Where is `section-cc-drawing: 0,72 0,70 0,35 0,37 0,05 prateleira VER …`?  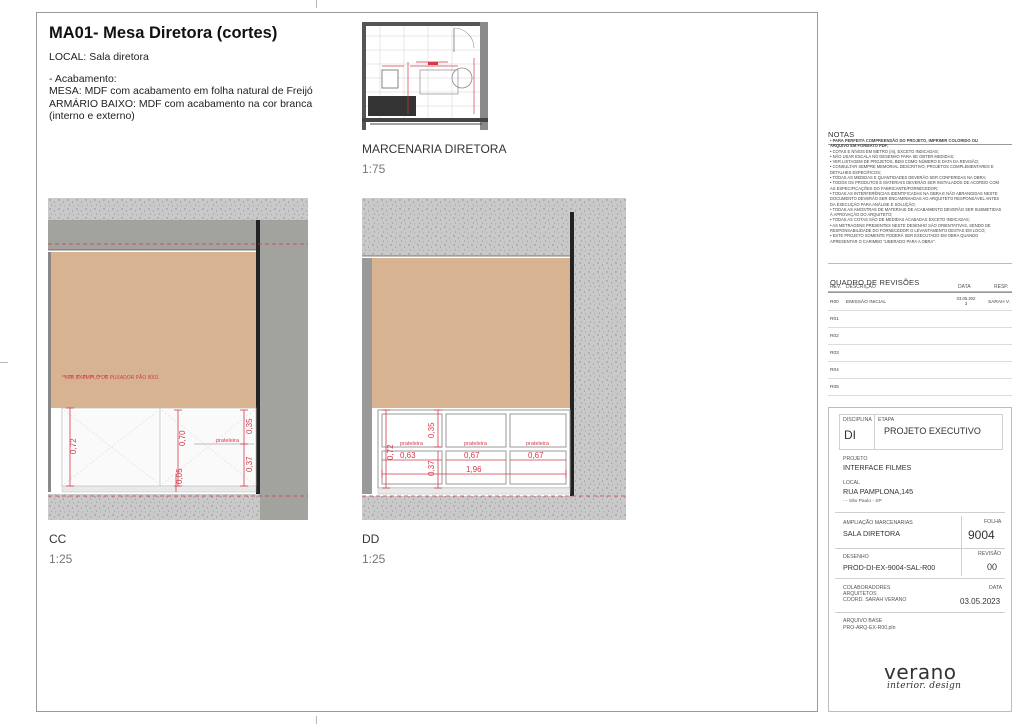 section-cc-drawing: 0,72 0,70 0,35 0,37 0,05 prateleira VER … is located at coordinates (178, 359).